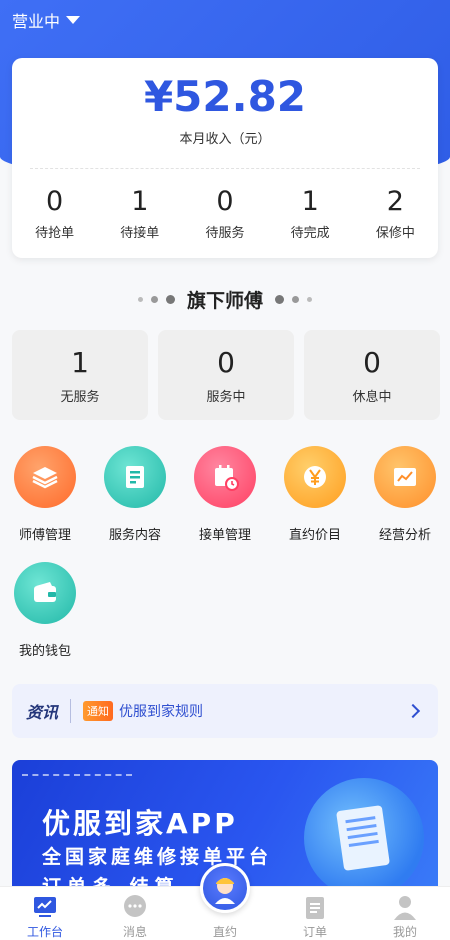 Image resolution: width=450 pixels, height=940 pixels. I want to click on document-icon, so click(135, 477).